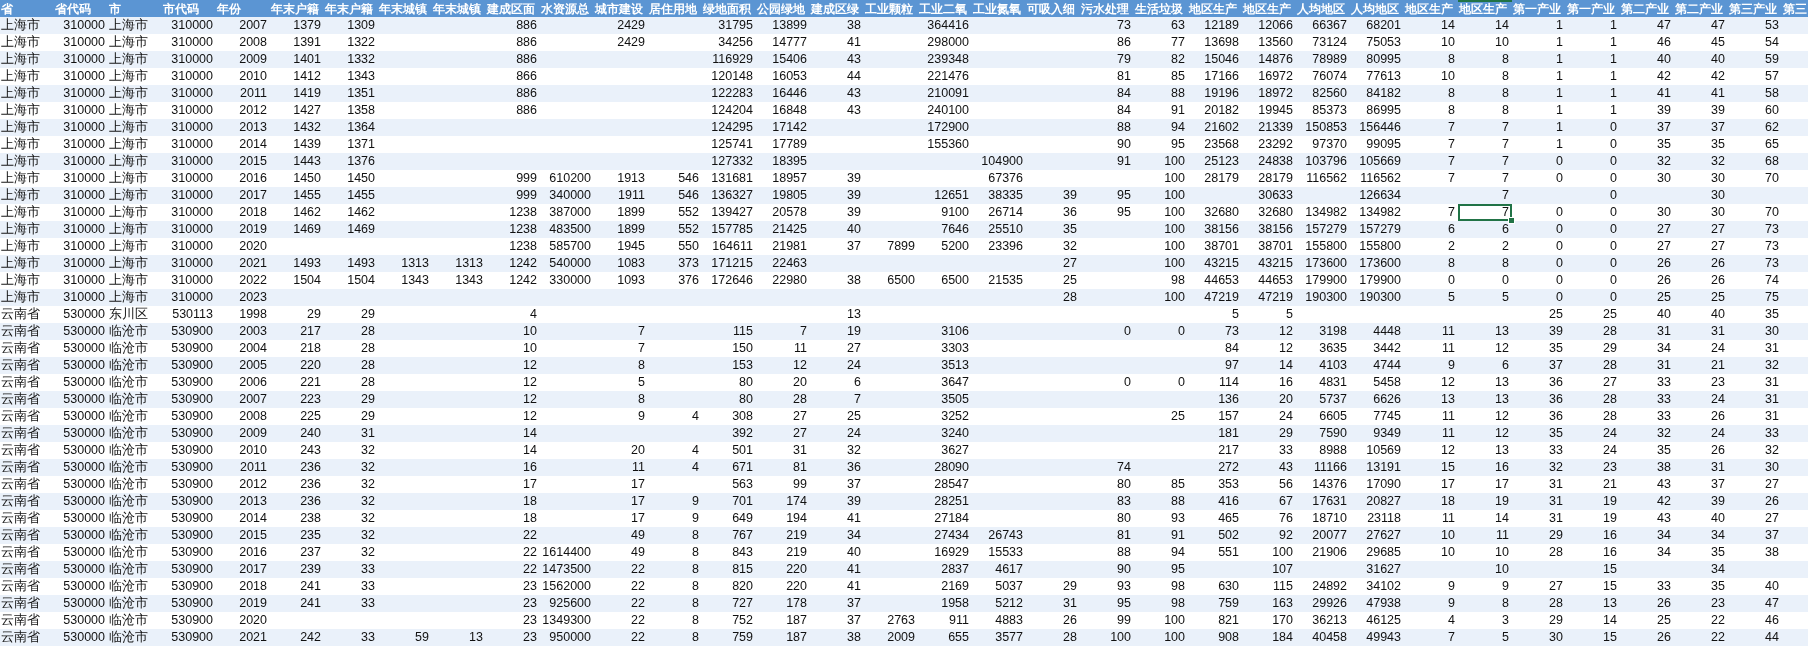 This screenshot has width=1808, height=646. I want to click on table-cell-text: 31, so click(1772, 348).